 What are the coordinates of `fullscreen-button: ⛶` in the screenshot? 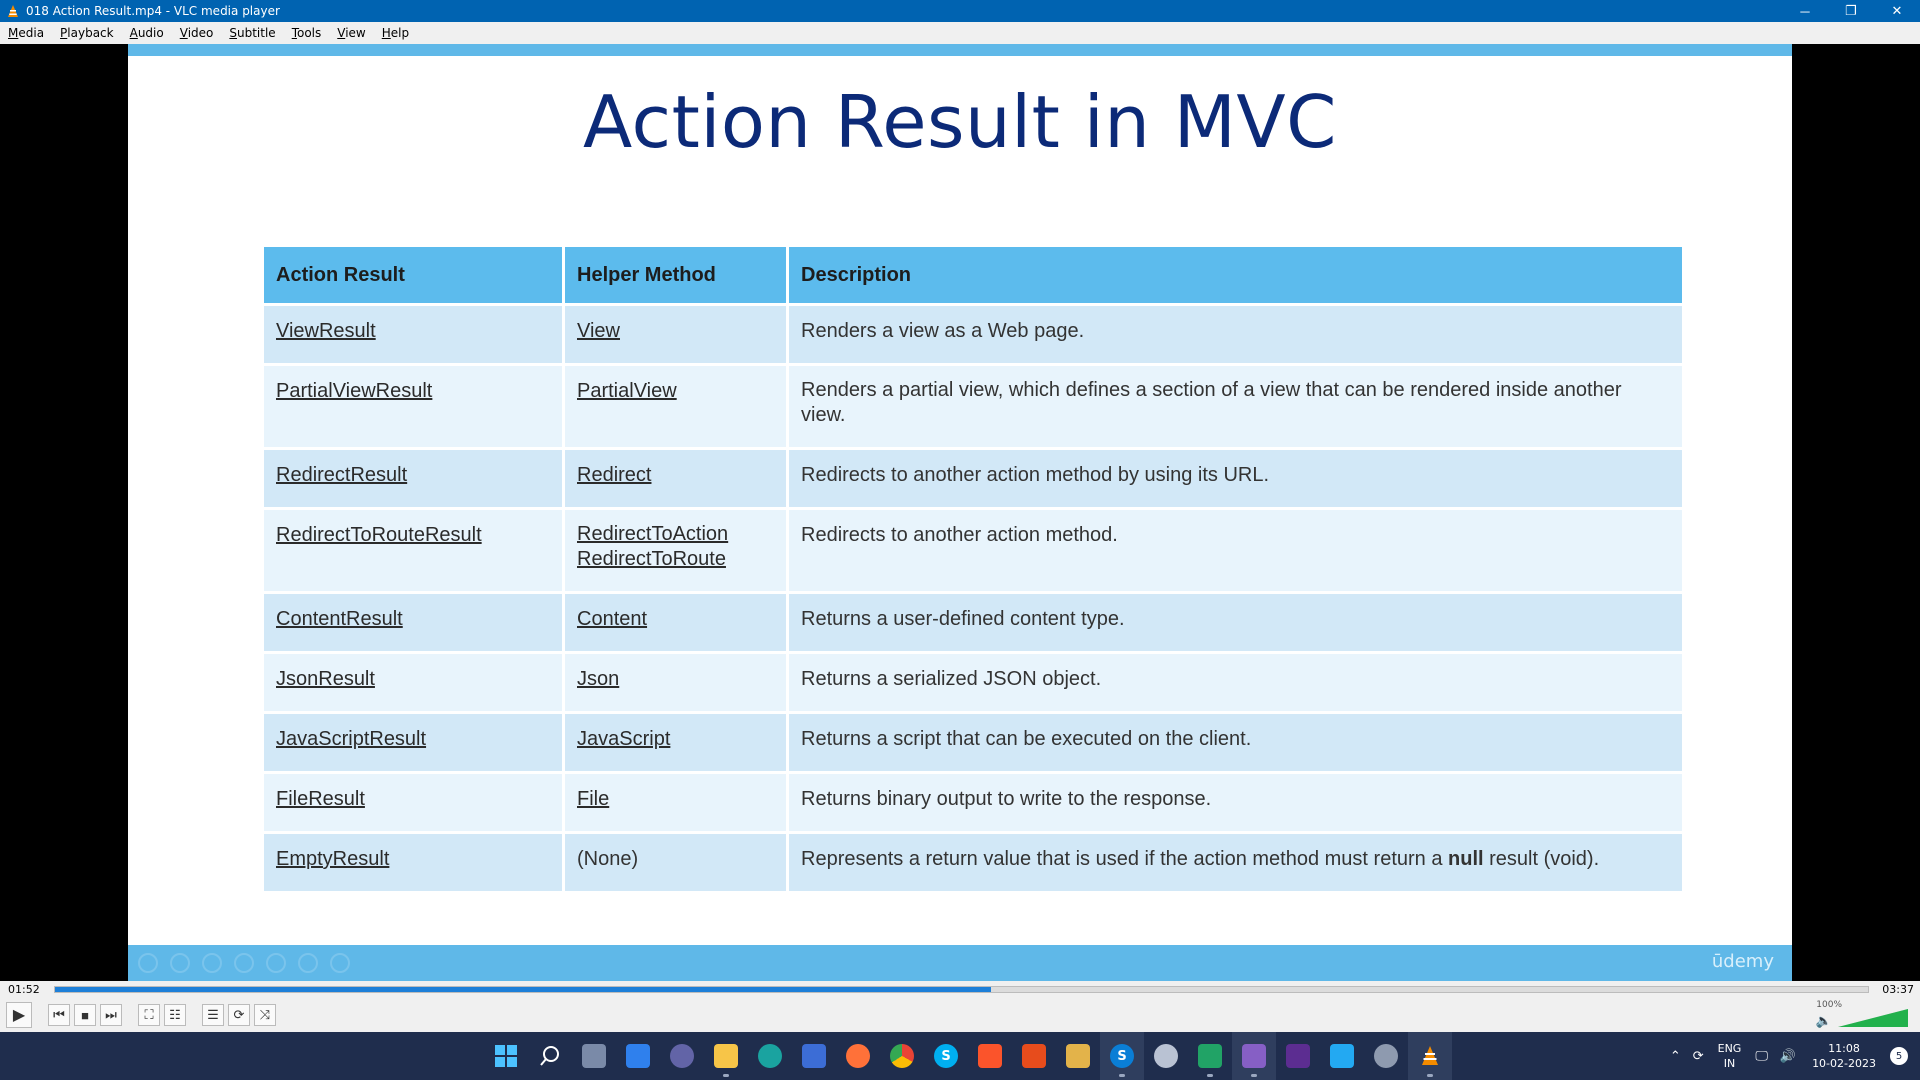 It's located at (149, 1015).